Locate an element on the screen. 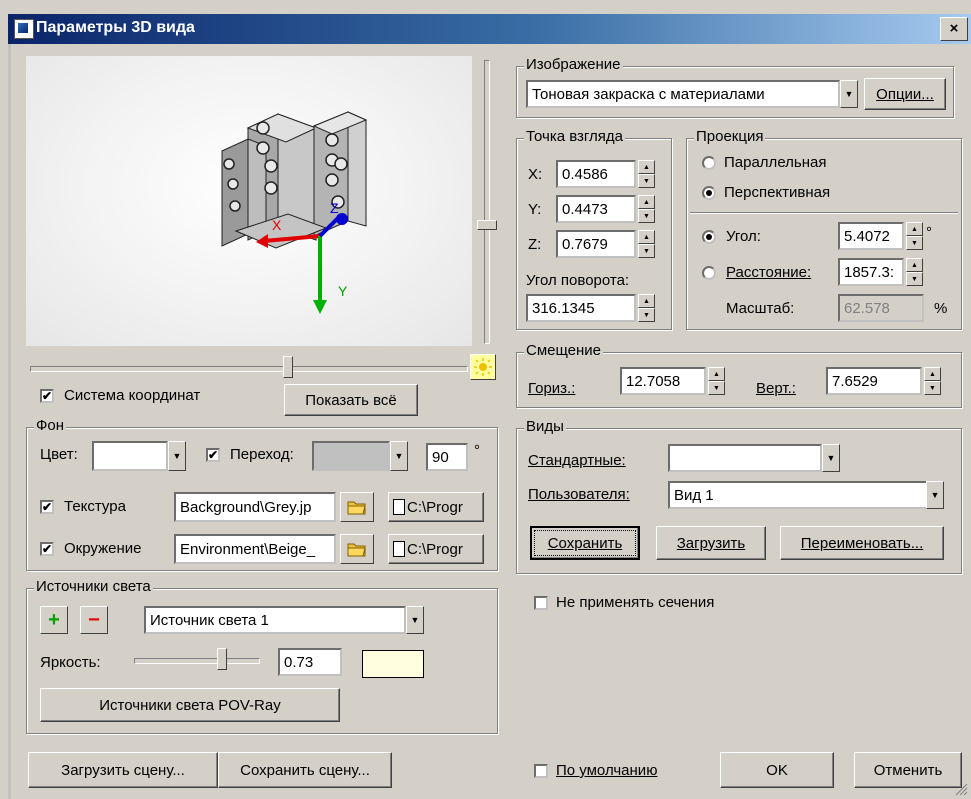  offset-group-label: Смещение is located at coordinates (564, 350).